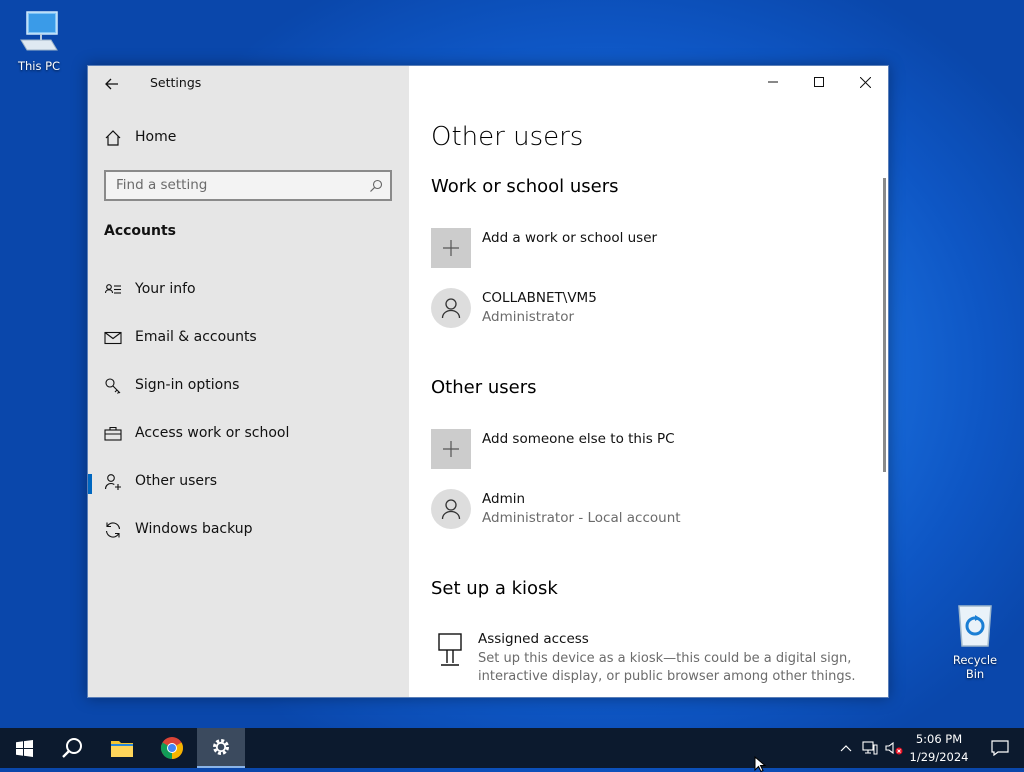 The height and width of the screenshot is (772, 1024). I want to click on maximize-button, so click(819, 82).